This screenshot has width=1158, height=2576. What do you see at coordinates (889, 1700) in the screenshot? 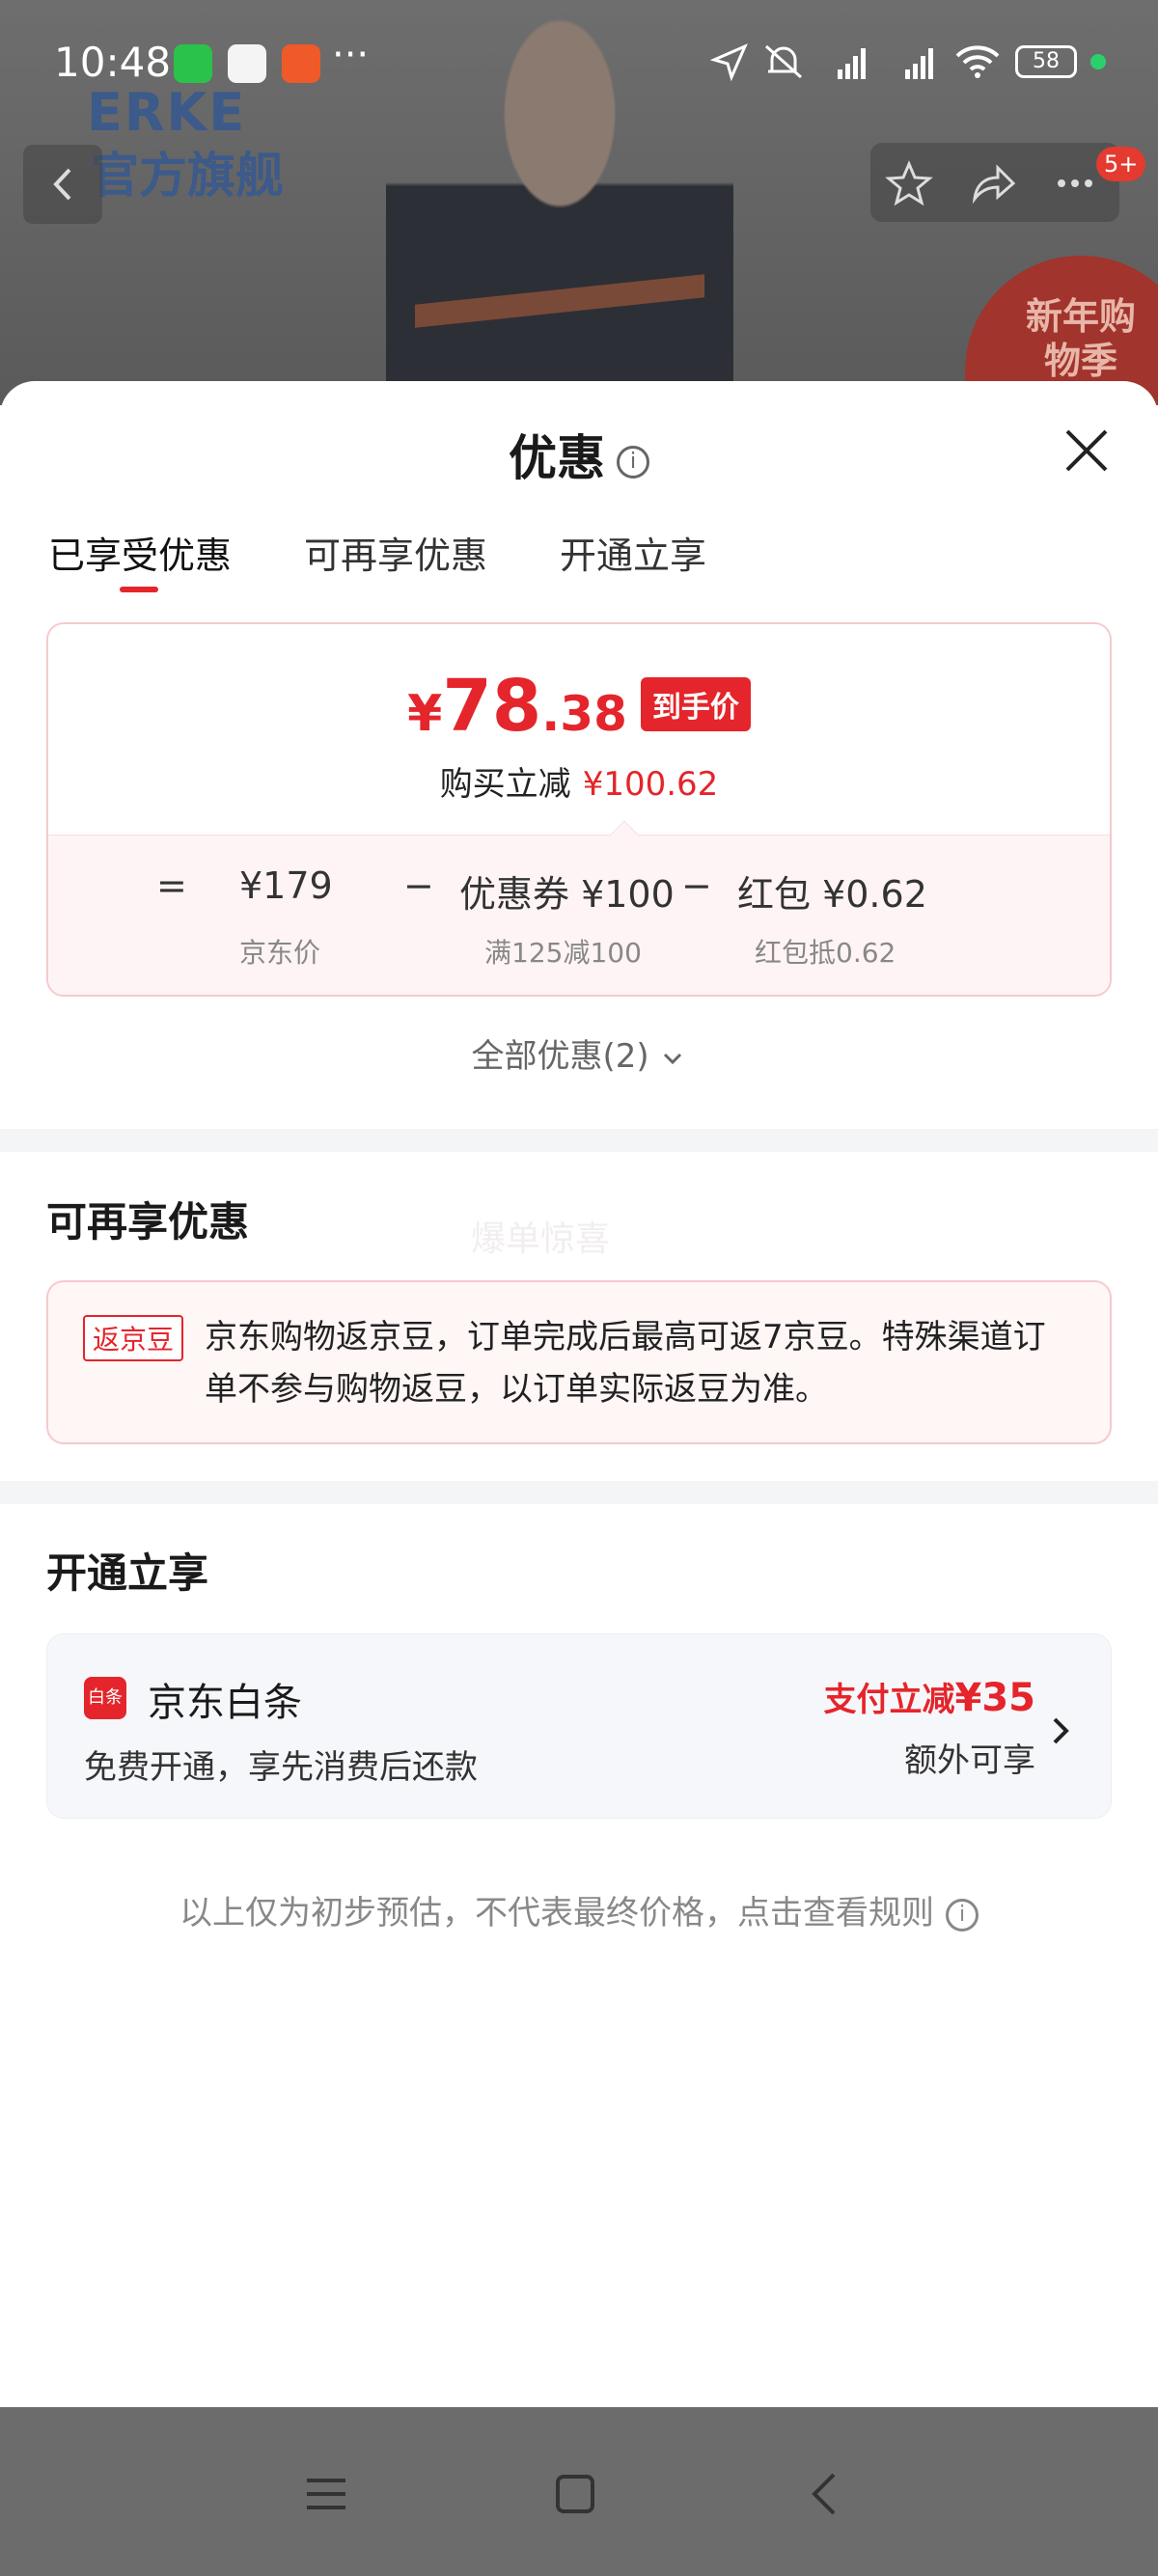
I see `baitiao-promo-prefix: 支付立减` at bounding box center [889, 1700].